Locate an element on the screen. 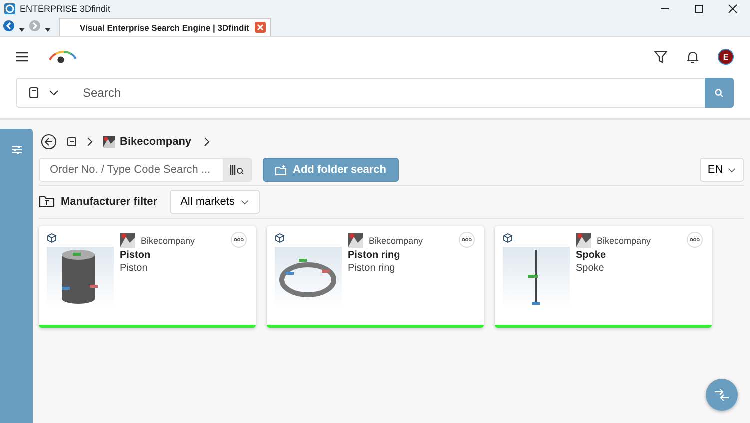 The height and width of the screenshot is (423, 750). document-icon is located at coordinates (34, 93).